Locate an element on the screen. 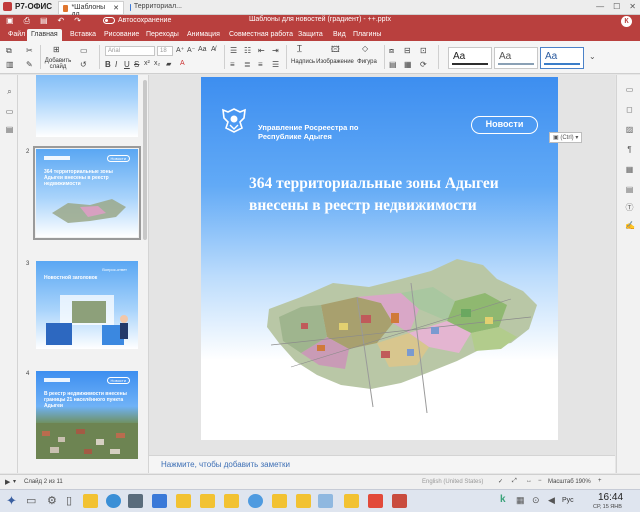 This screenshot has height=512, width=640. close-window-icon: ✕ is located at coordinates (632, 6).